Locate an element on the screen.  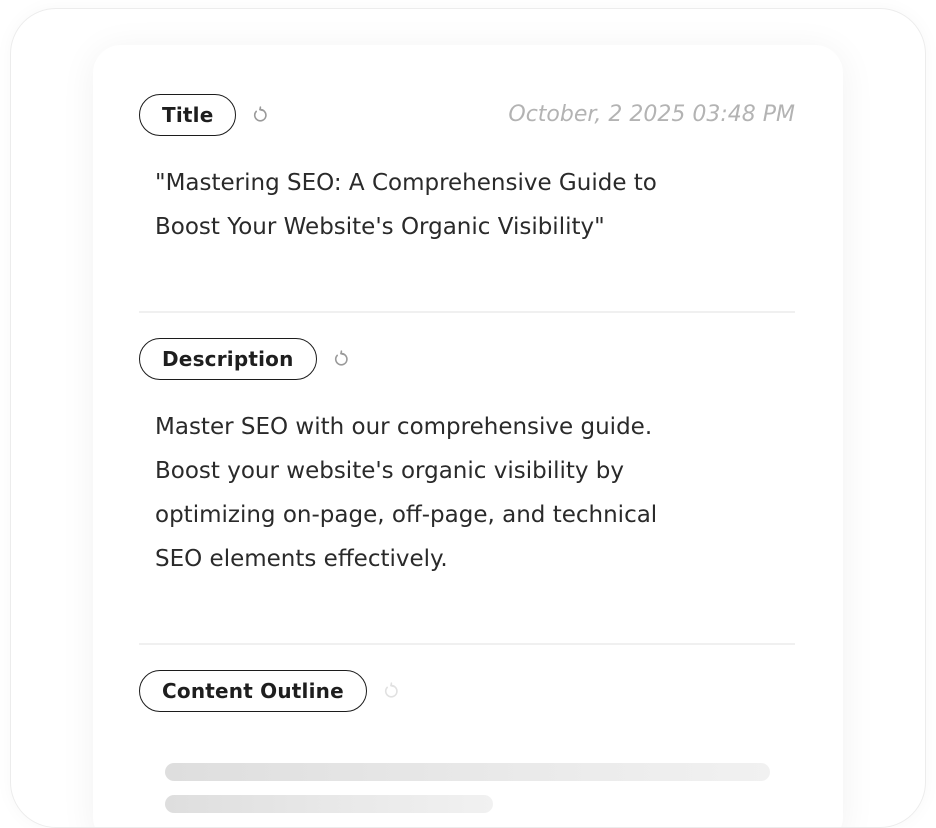
content-outline-header: Content Outline is located at coordinates (467, 691).